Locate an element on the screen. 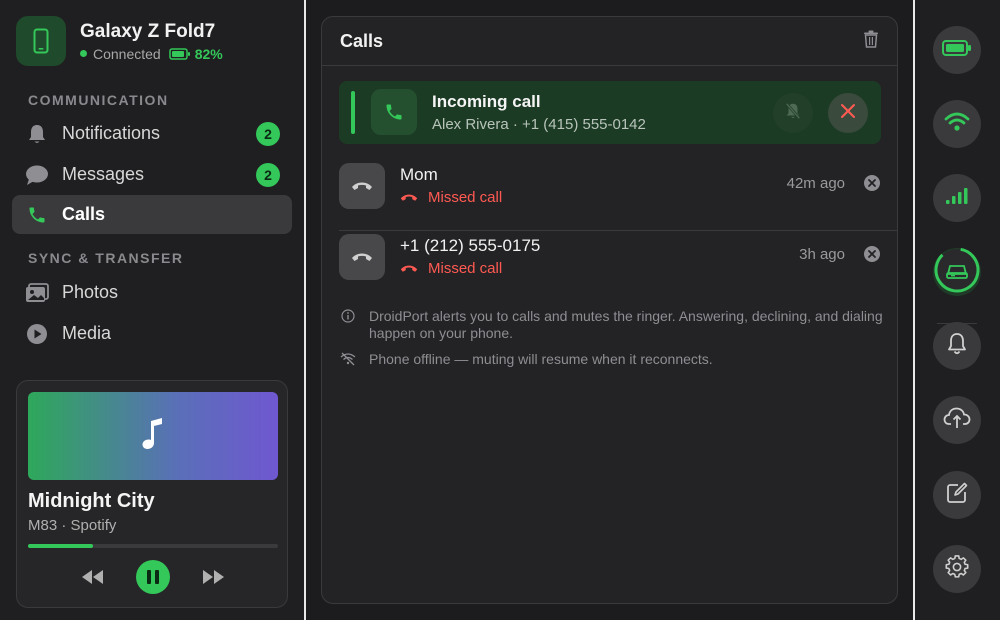 This screenshot has width=1000, height=620. cloud-upload-icon is located at coordinates (957, 420).